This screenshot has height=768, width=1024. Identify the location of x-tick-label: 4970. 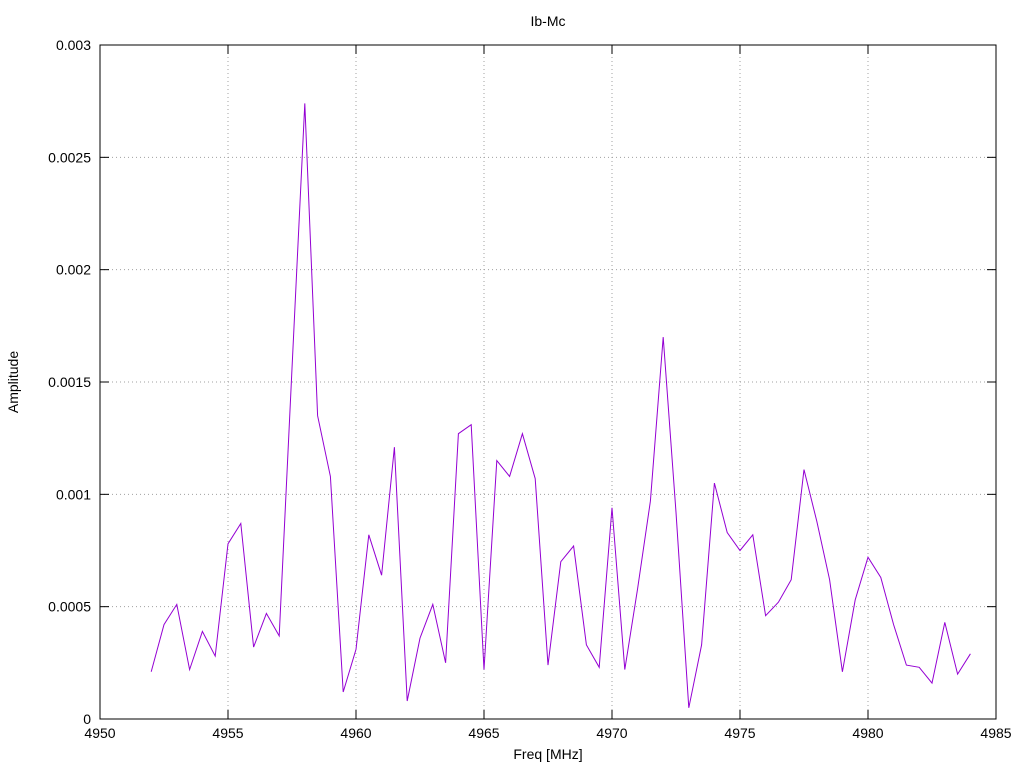
(611, 733).